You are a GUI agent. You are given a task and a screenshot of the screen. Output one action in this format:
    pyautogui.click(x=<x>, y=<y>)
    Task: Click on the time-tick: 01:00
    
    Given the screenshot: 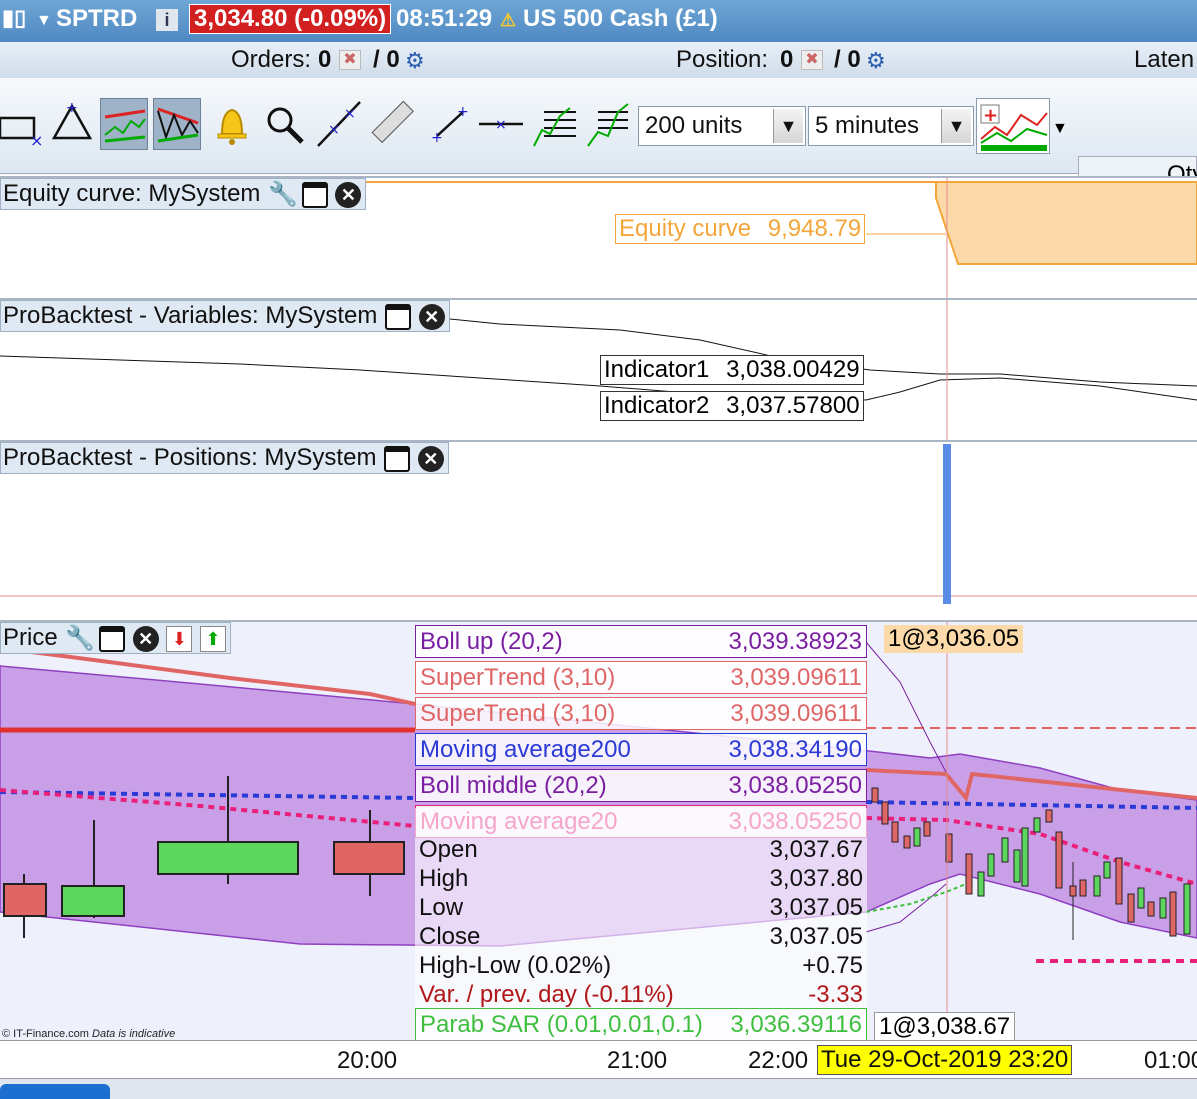 What is the action you would take?
    pyautogui.click(x=1170, y=1060)
    